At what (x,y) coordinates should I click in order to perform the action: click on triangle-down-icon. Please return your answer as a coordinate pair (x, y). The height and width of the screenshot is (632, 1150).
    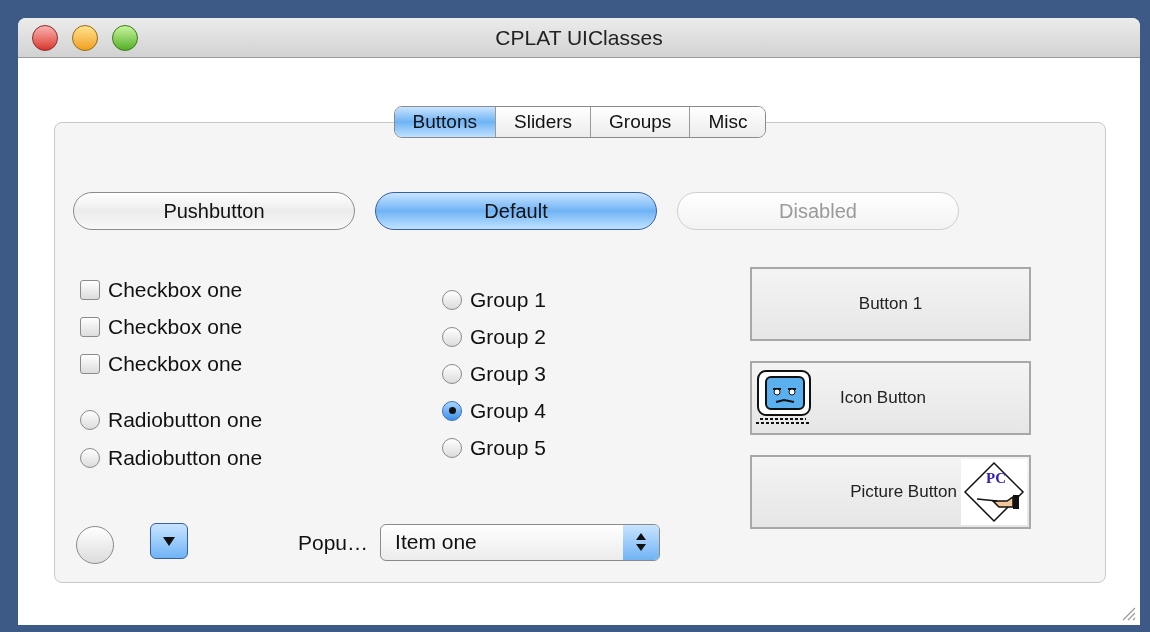
    Looking at the image, I should click on (169, 541).